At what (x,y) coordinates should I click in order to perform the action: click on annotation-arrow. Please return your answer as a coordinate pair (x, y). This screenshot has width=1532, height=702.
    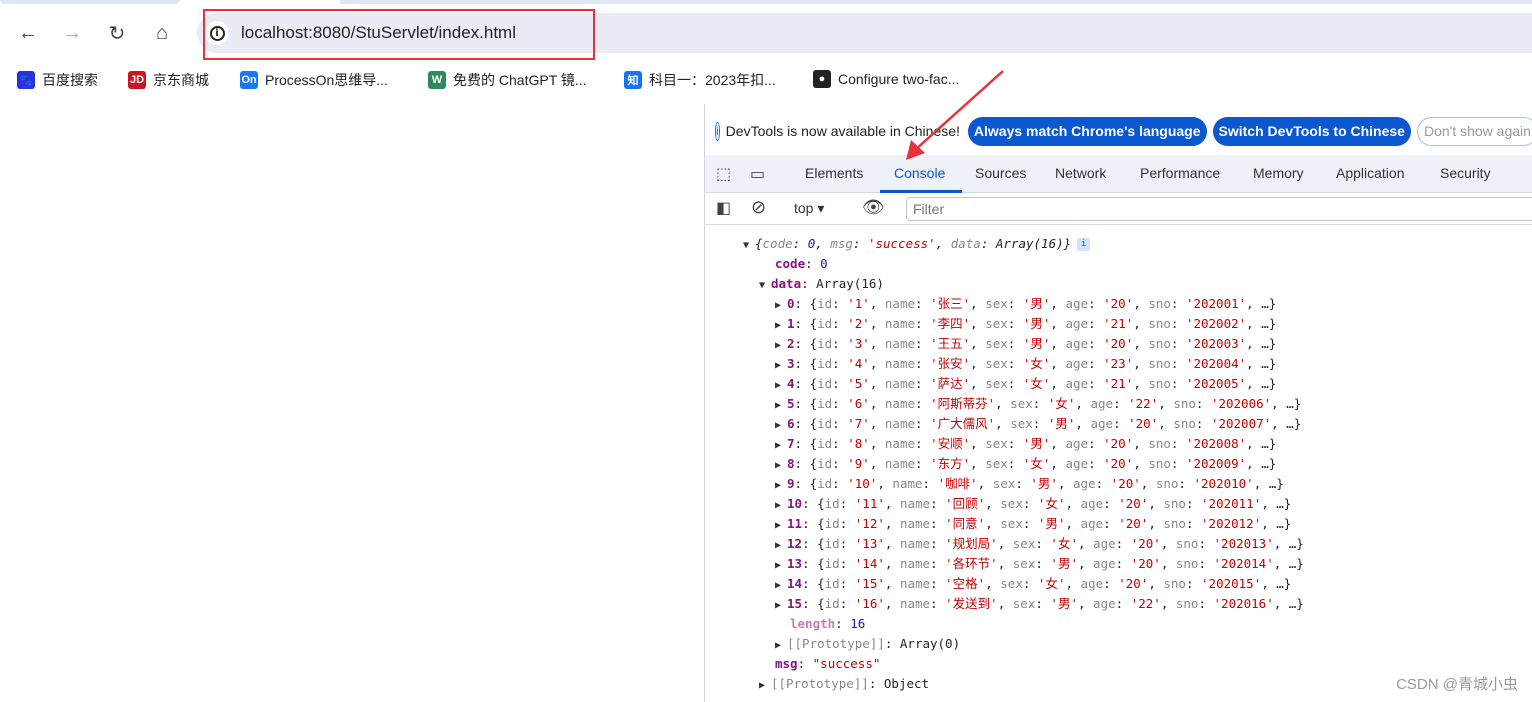
    Looking at the image, I should click on (955, 115).